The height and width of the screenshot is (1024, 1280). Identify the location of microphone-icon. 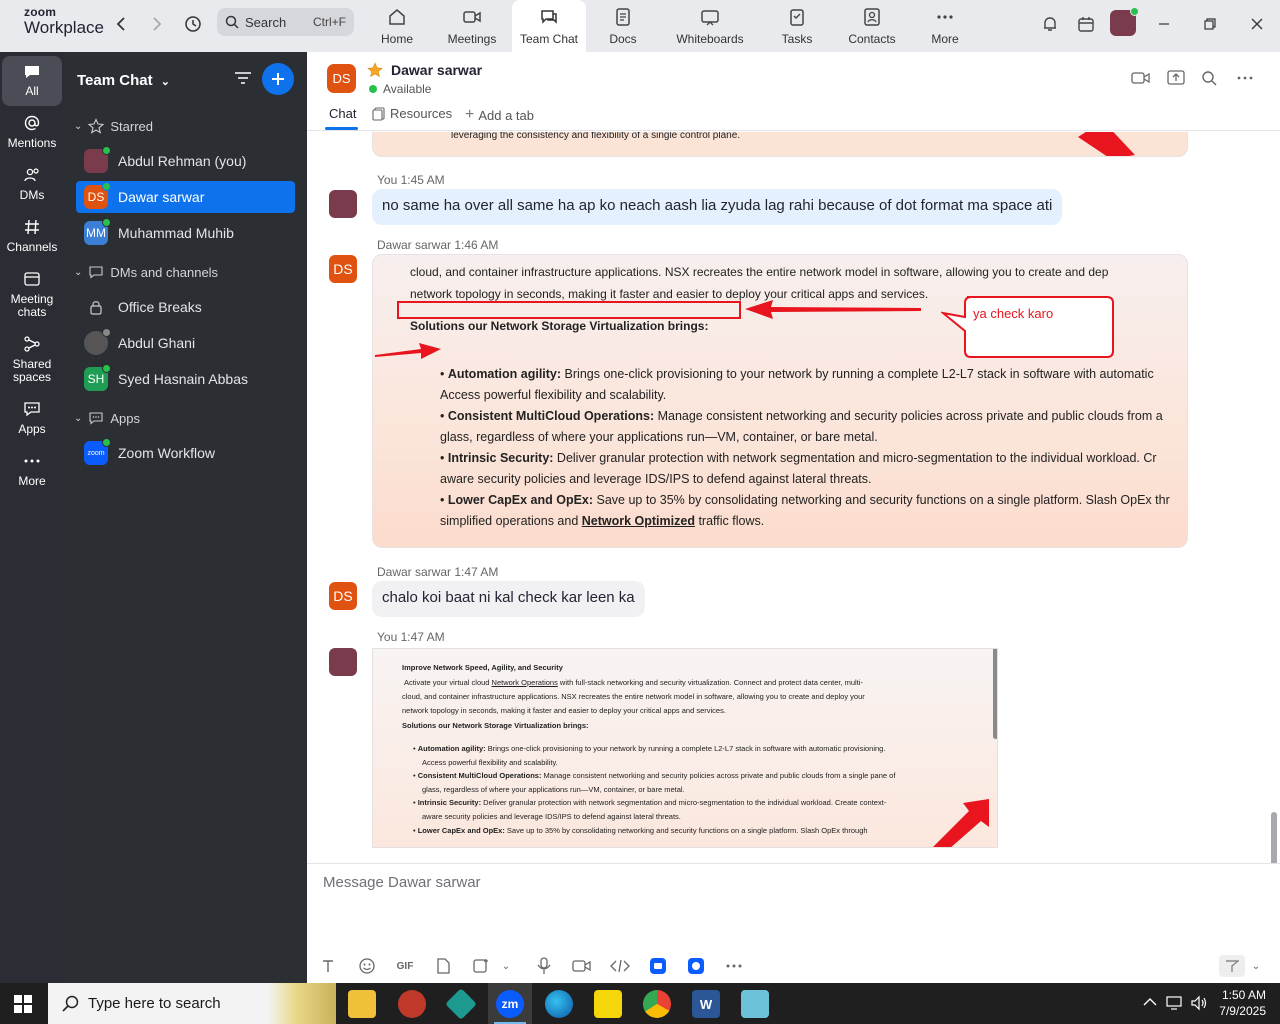
(544, 966).